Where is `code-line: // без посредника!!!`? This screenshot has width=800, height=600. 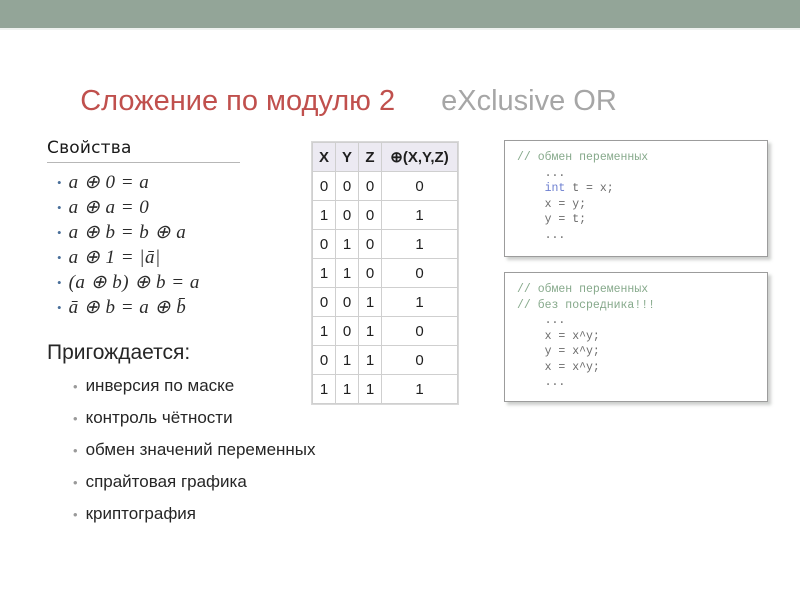 code-line: // без посредника!!! is located at coordinates (636, 306).